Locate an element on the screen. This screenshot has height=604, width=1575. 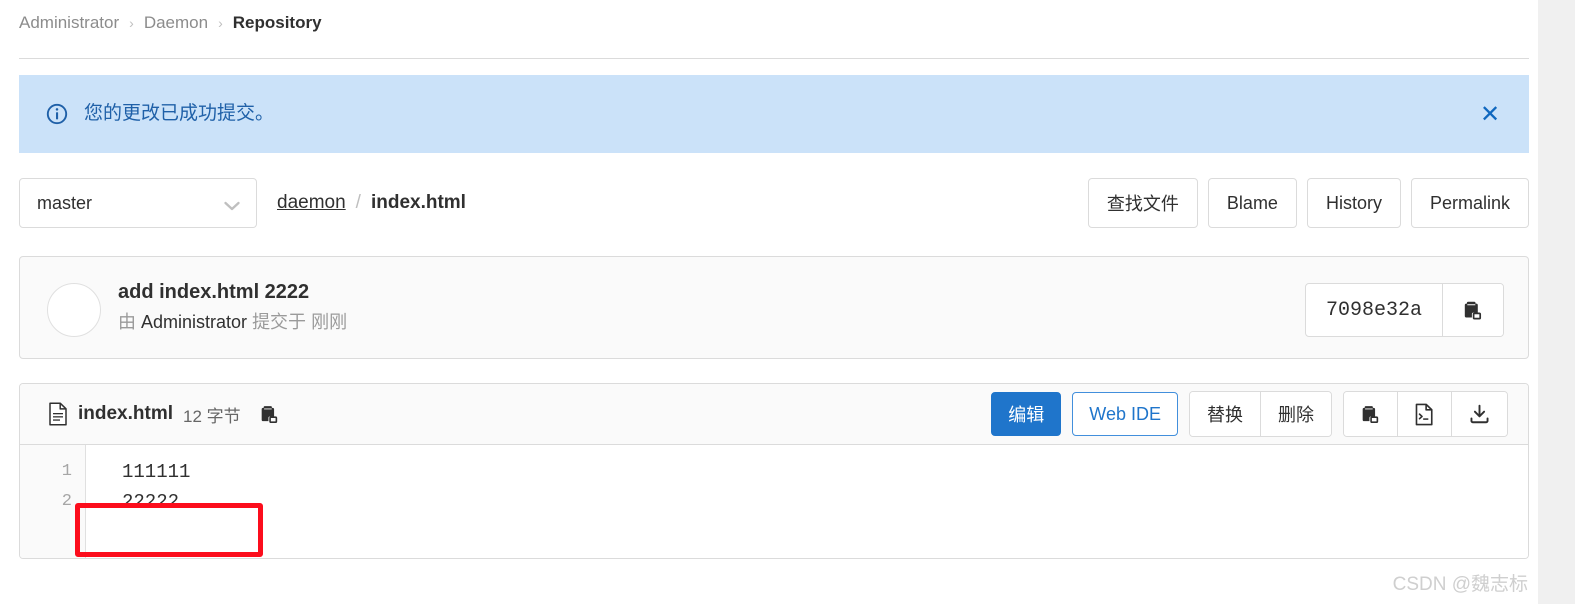
breadcrumb: Administrator › Daemon › Repository is located at coordinates (170, 23).